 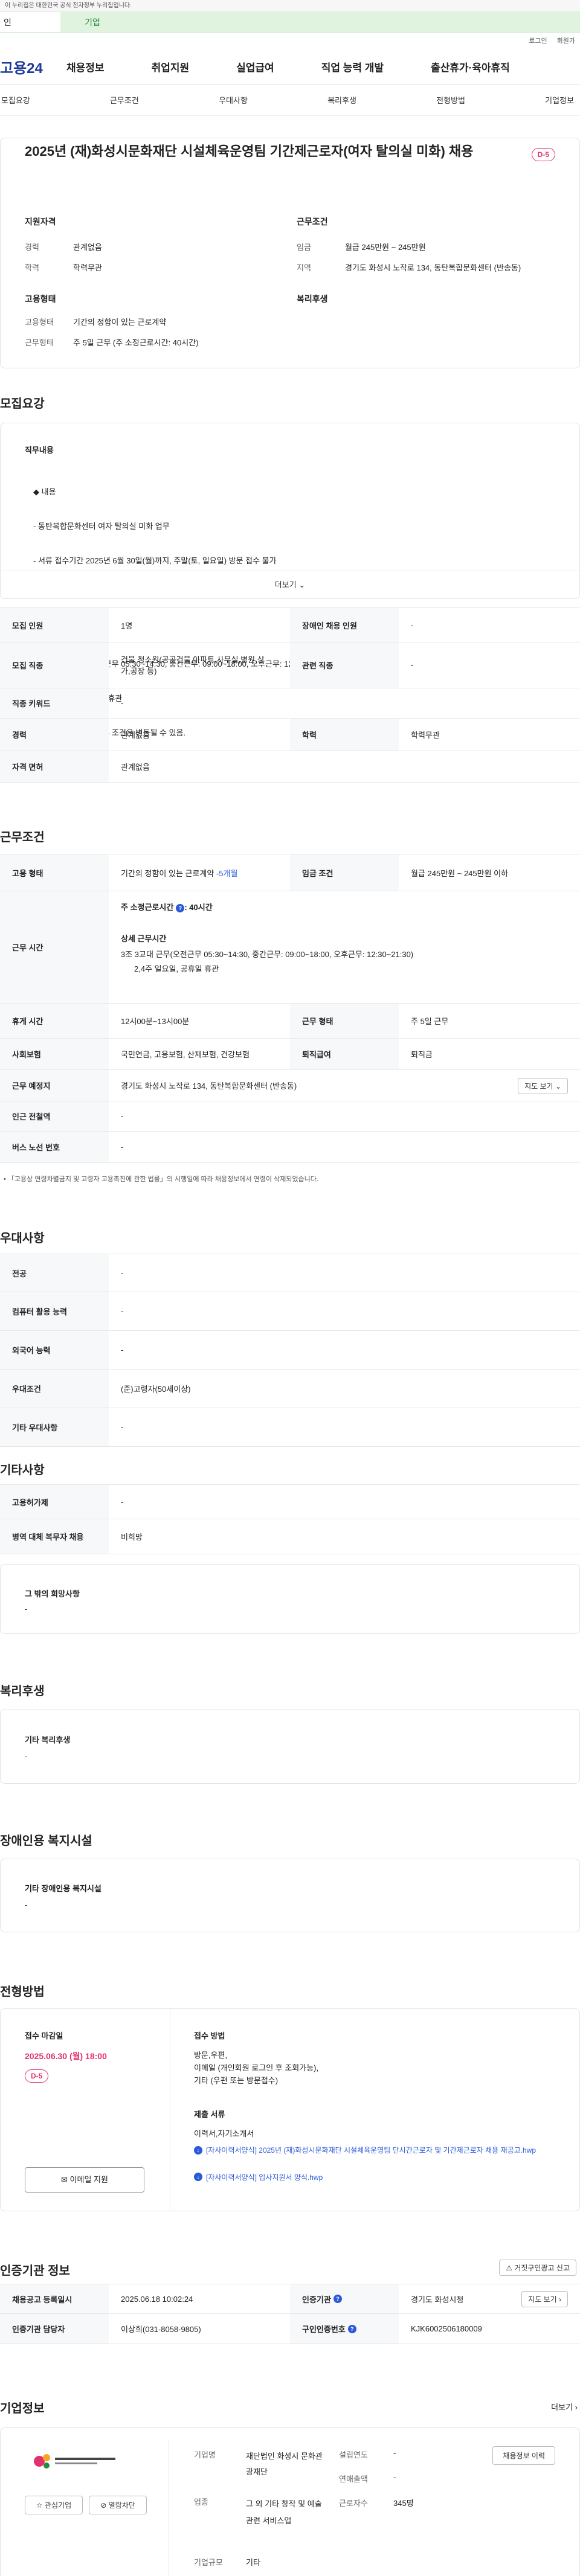 What do you see at coordinates (290, 767) in the screenshot?
I see `table-row: 자격 면허 관계없음` at bounding box center [290, 767].